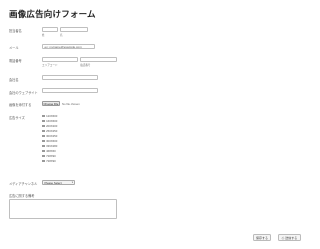  I want to click on name-label: 担当者名, so click(15, 31).